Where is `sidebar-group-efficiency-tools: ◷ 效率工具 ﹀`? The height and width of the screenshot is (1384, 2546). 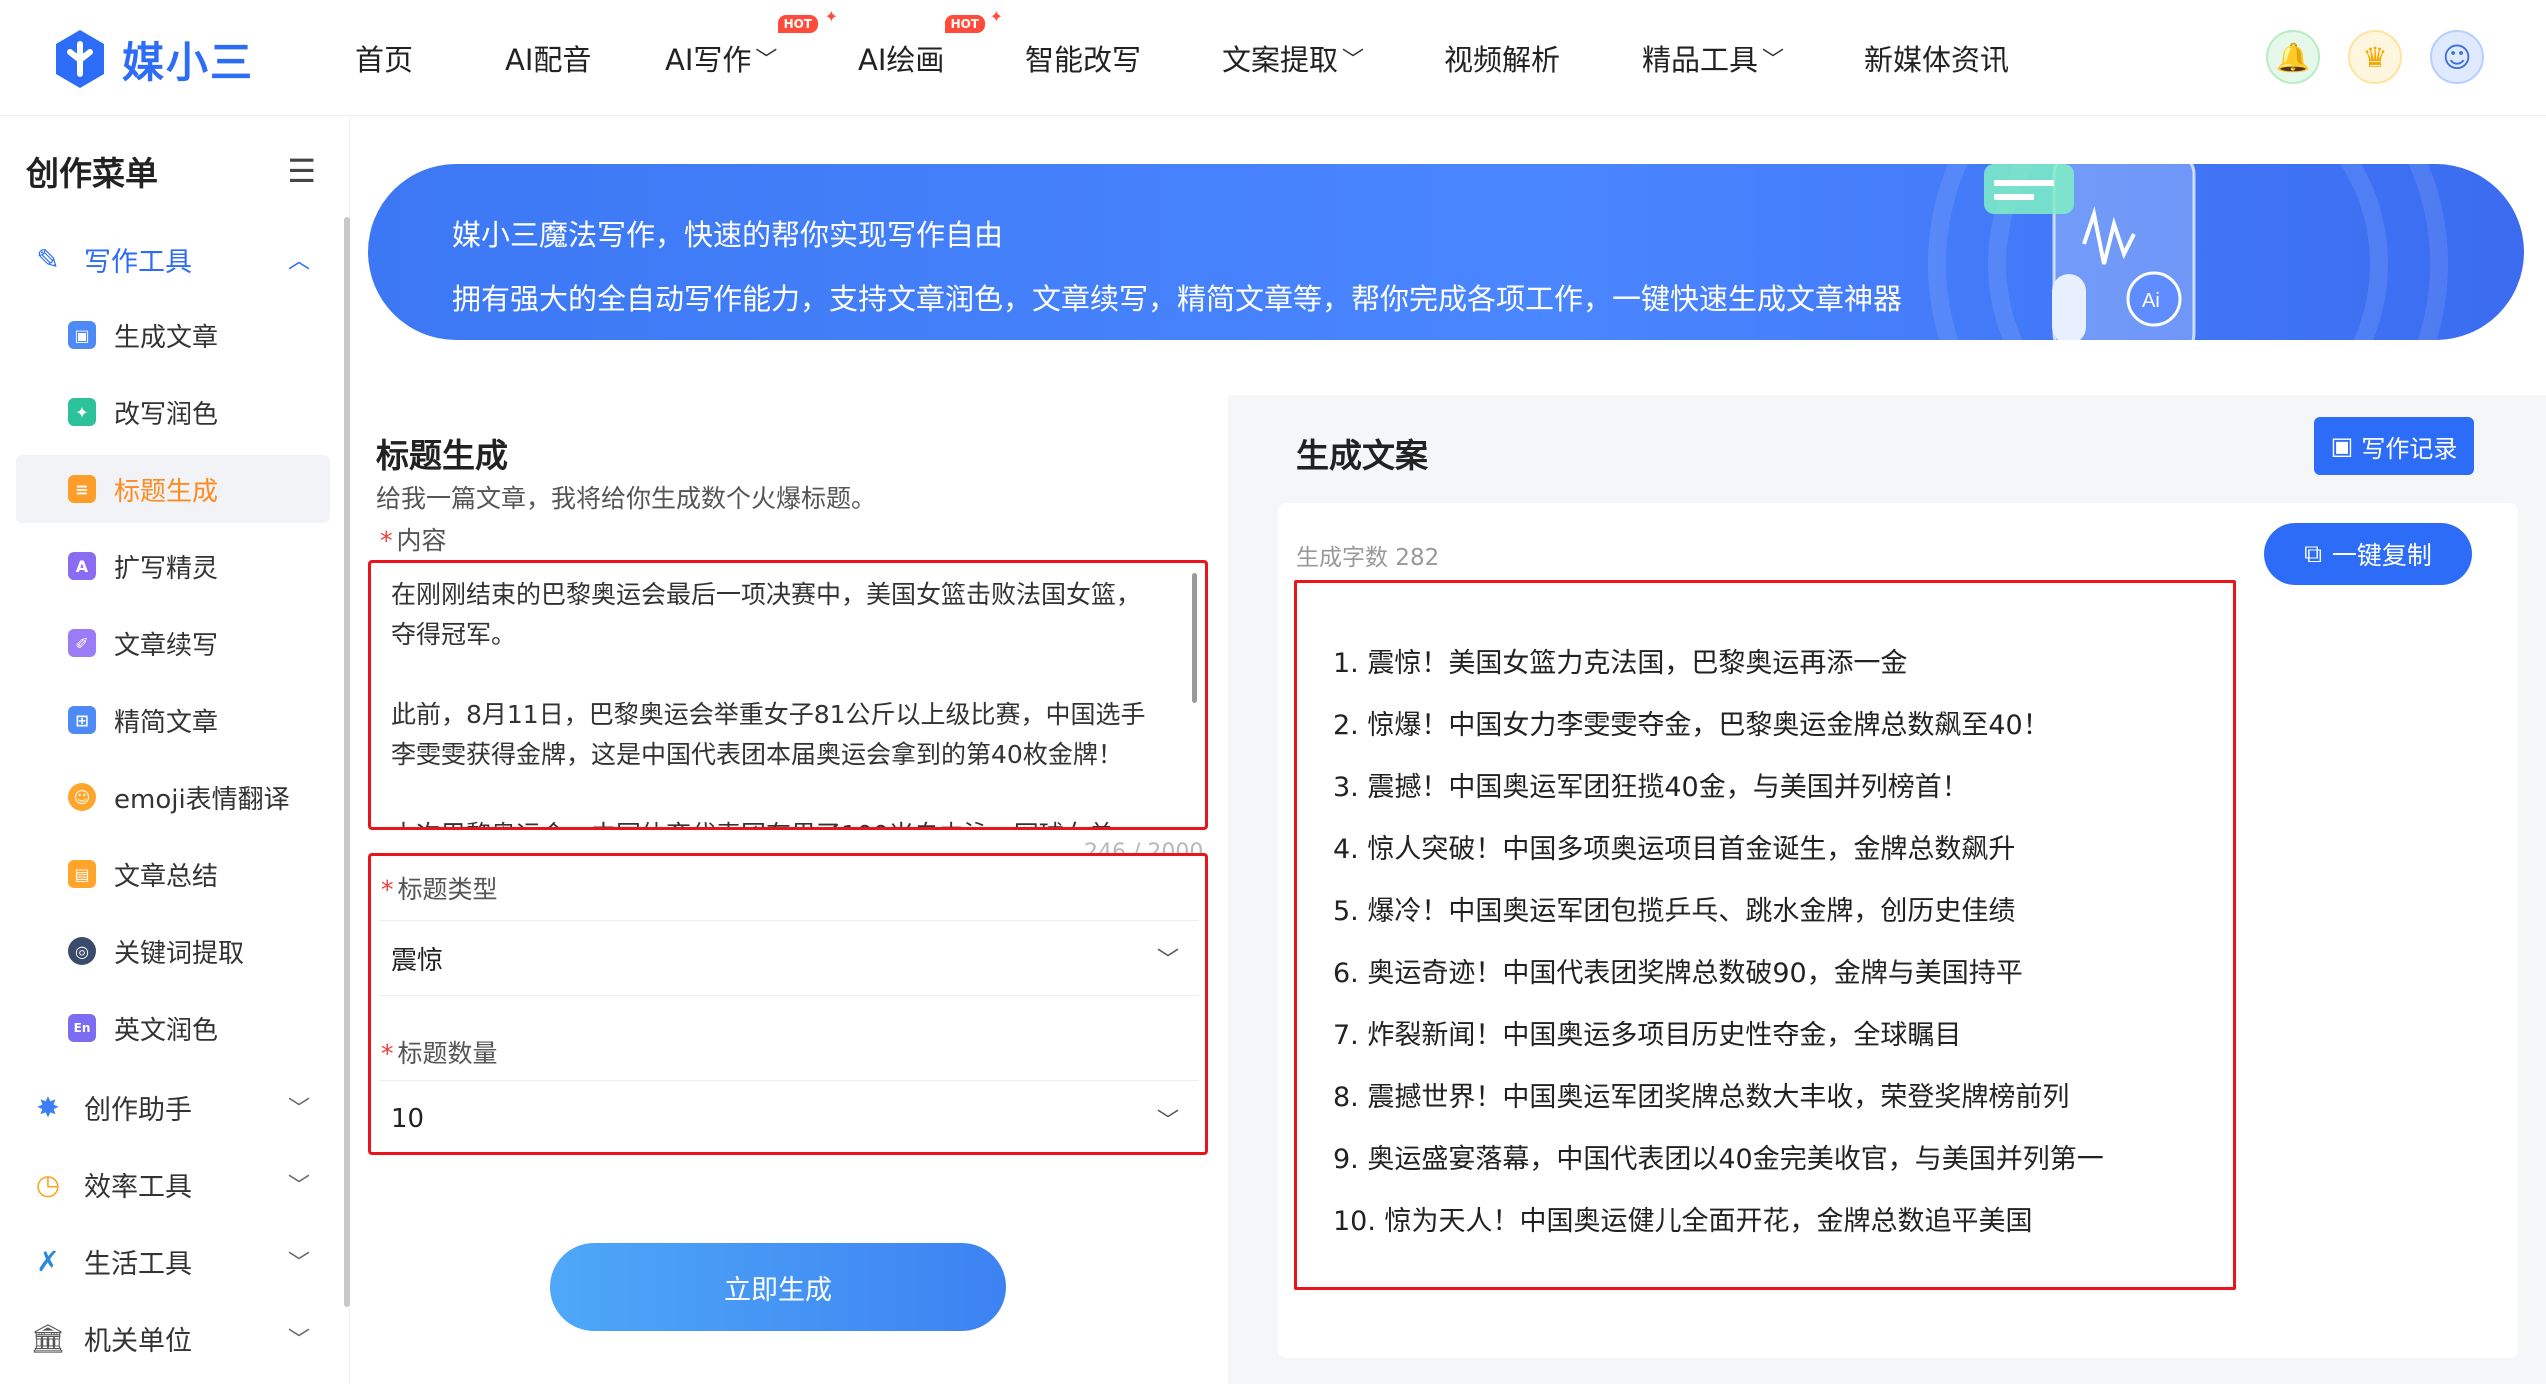
sidebar-group-efficiency-tools: ◷ 效率工具 ﹀ is located at coordinates (170, 1184).